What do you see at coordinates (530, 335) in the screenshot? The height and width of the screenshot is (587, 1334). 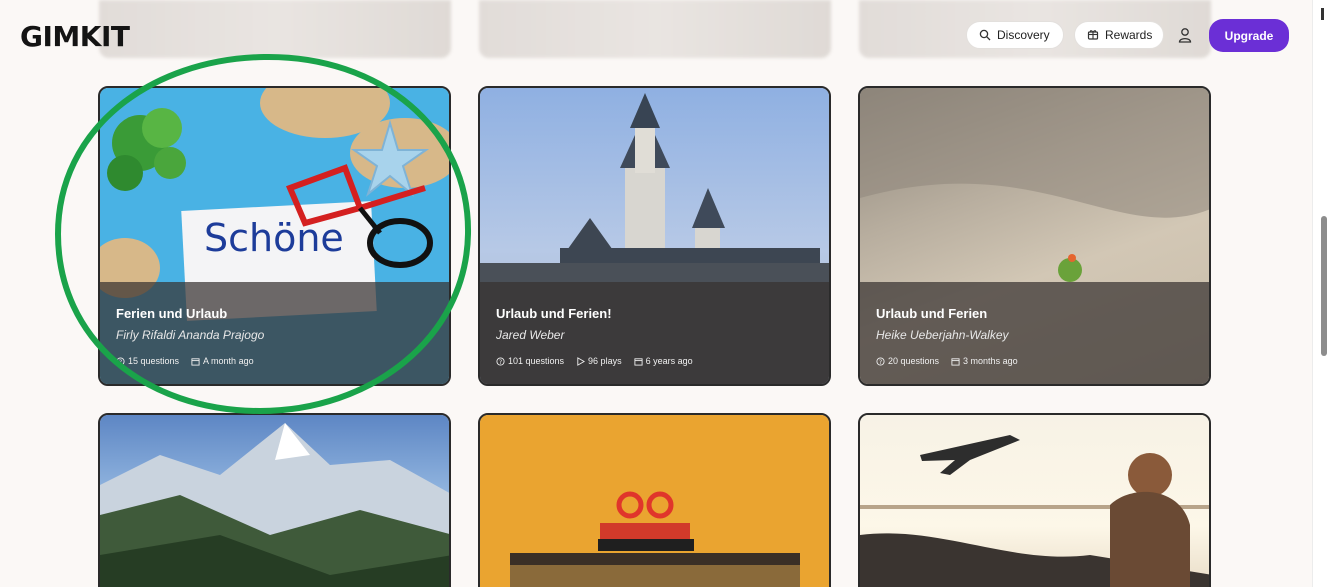 I see `kit-author: Jared Weber` at bounding box center [530, 335].